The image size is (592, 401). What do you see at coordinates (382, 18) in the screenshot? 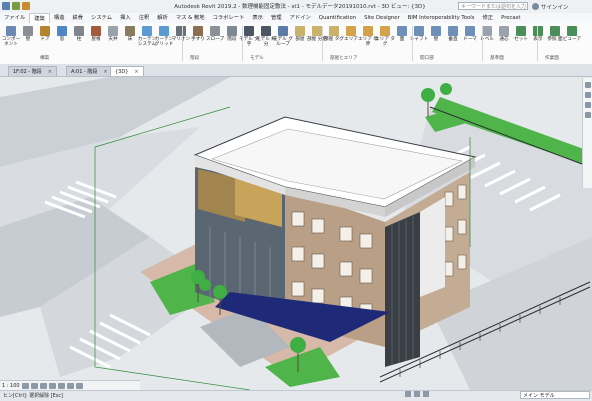
I see `ribbon-tab: Site Designer` at bounding box center [382, 18].